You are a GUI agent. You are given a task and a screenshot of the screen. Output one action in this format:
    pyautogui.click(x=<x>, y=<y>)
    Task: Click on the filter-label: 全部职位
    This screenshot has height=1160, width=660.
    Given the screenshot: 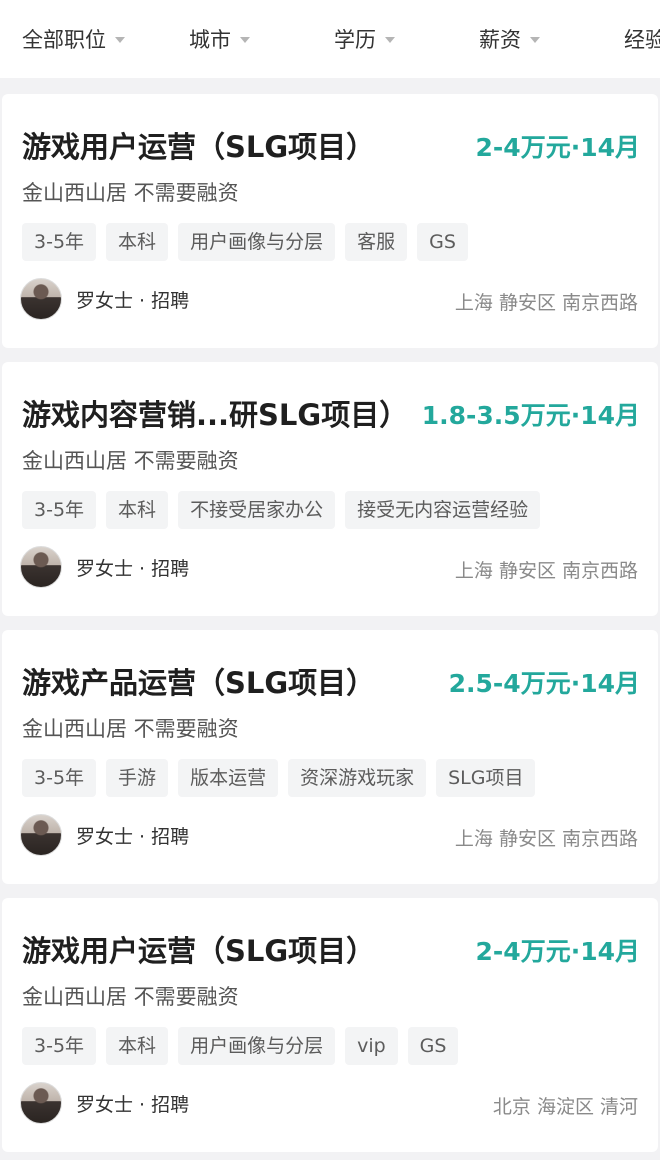 What is the action you would take?
    pyautogui.click(x=64, y=40)
    